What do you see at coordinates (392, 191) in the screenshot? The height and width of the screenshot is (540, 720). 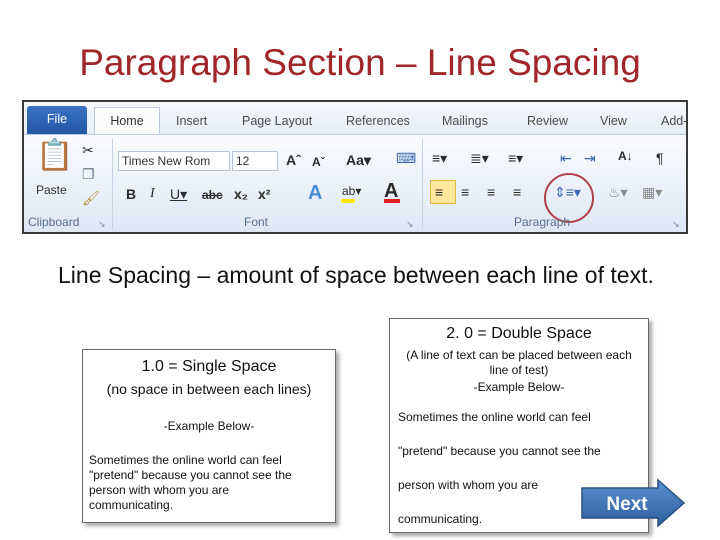 I see `font-color-icon: A` at bounding box center [392, 191].